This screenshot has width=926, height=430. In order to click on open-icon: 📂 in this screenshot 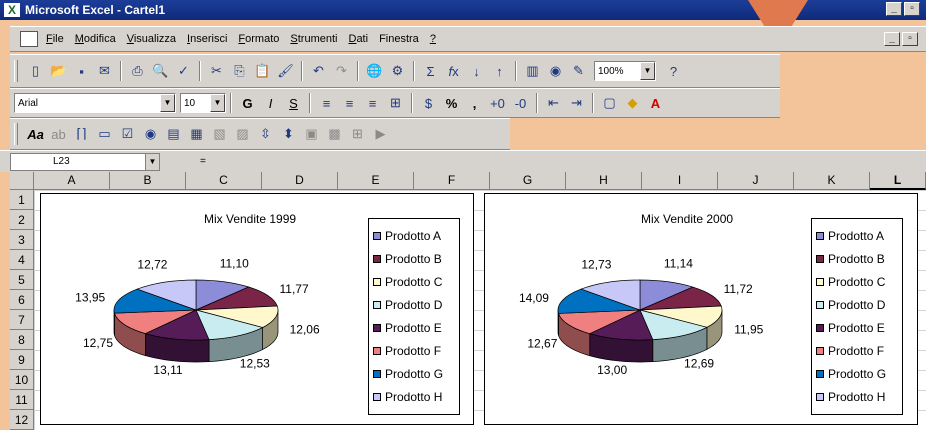, I will do `click(58, 71)`.